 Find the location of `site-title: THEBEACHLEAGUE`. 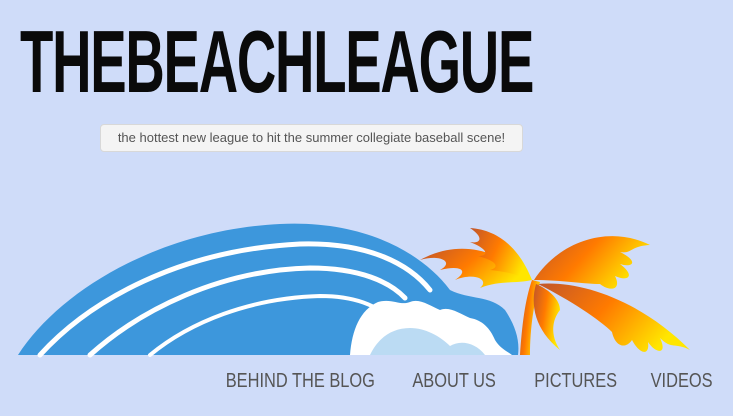

site-title: THEBEACHLEAGUE is located at coordinates (277, 62).